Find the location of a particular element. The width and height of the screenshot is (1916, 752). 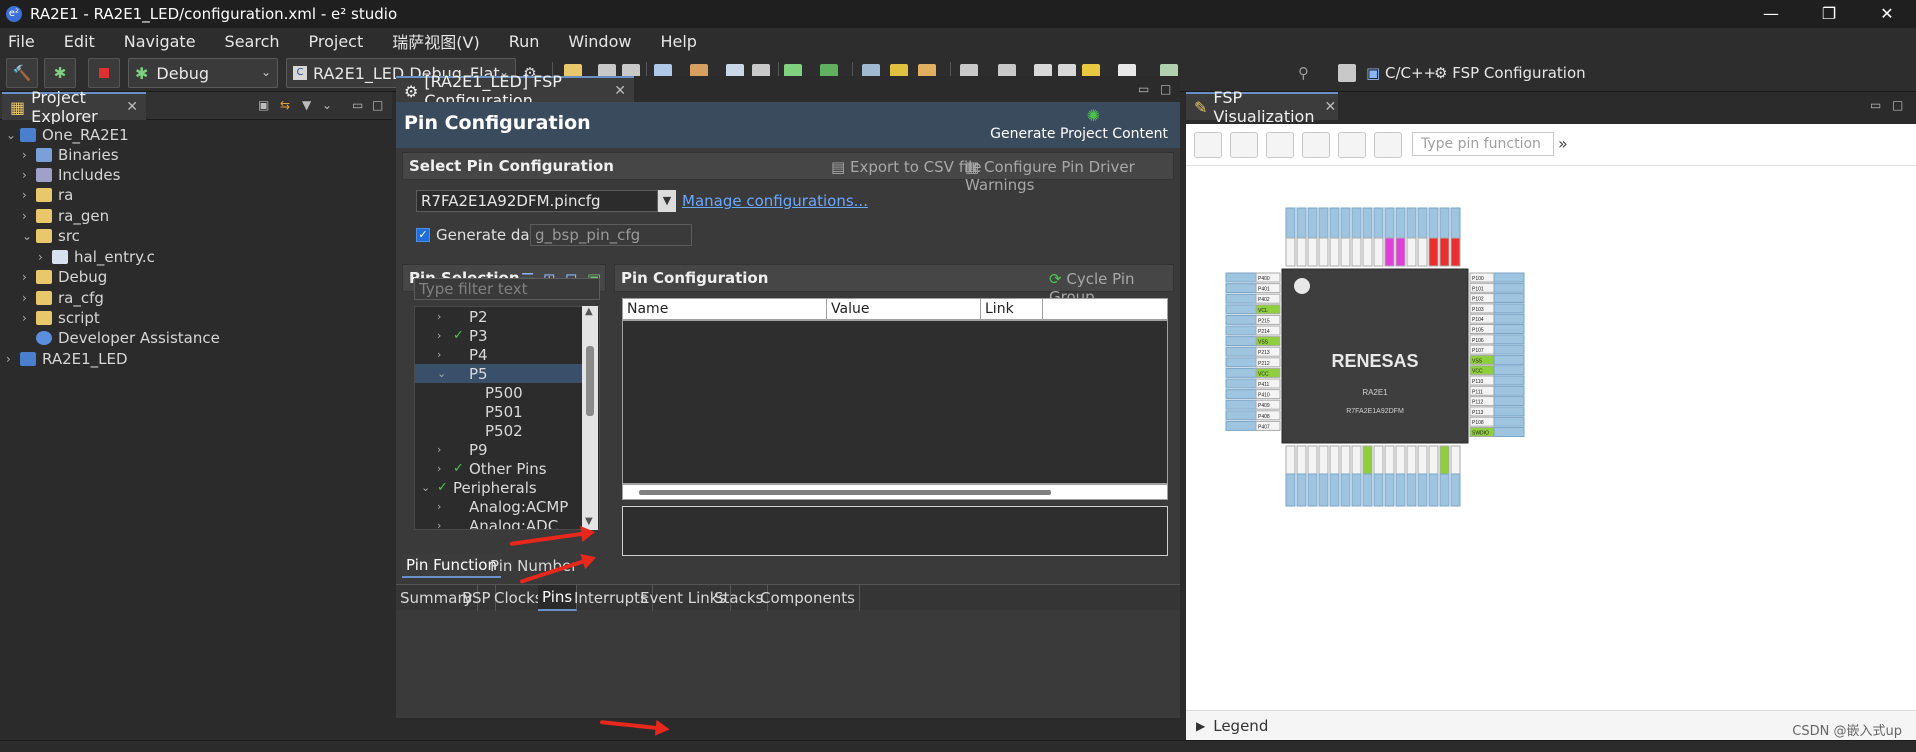

tree-item-developer-assistance: Developer Assistance is located at coordinates (121, 338).